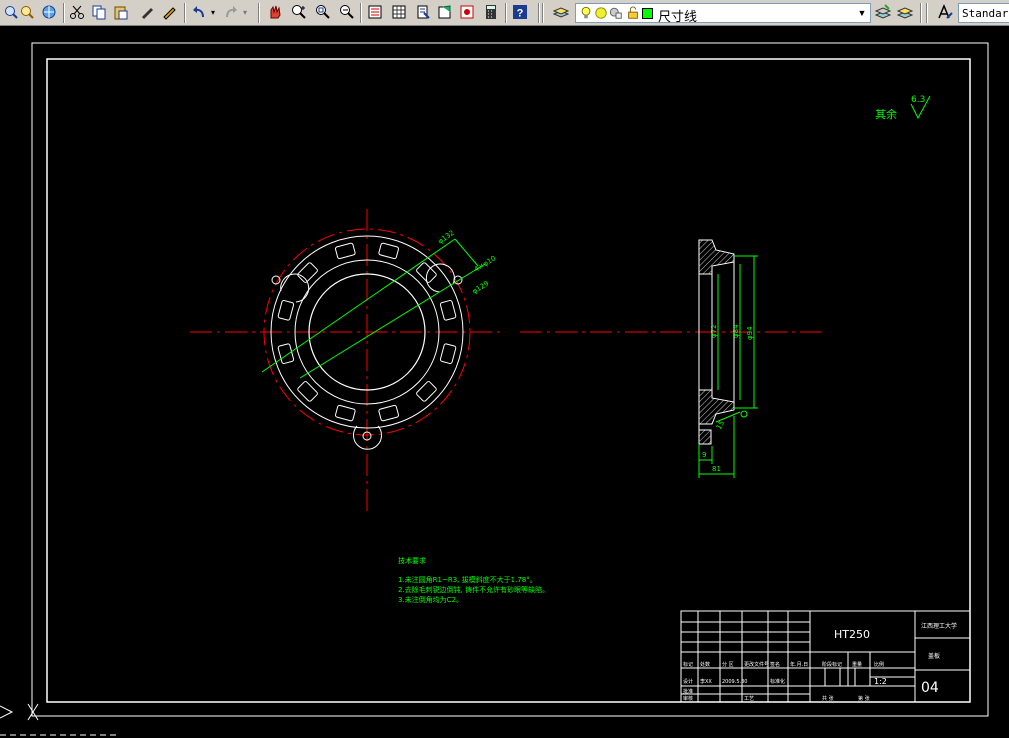 The image size is (1009, 738). I want to click on material: HT250, so click(852, 634).